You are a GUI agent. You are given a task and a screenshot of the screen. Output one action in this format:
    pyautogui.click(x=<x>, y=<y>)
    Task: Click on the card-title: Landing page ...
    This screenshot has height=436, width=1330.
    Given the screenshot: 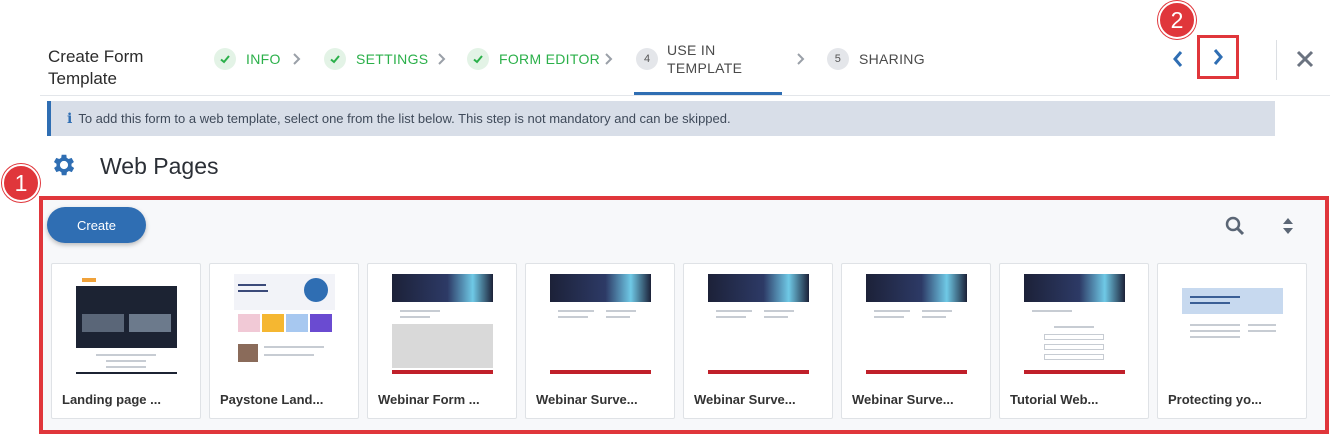 What is the action you would take?
    pyautogui.click(x=111, y=399)
    